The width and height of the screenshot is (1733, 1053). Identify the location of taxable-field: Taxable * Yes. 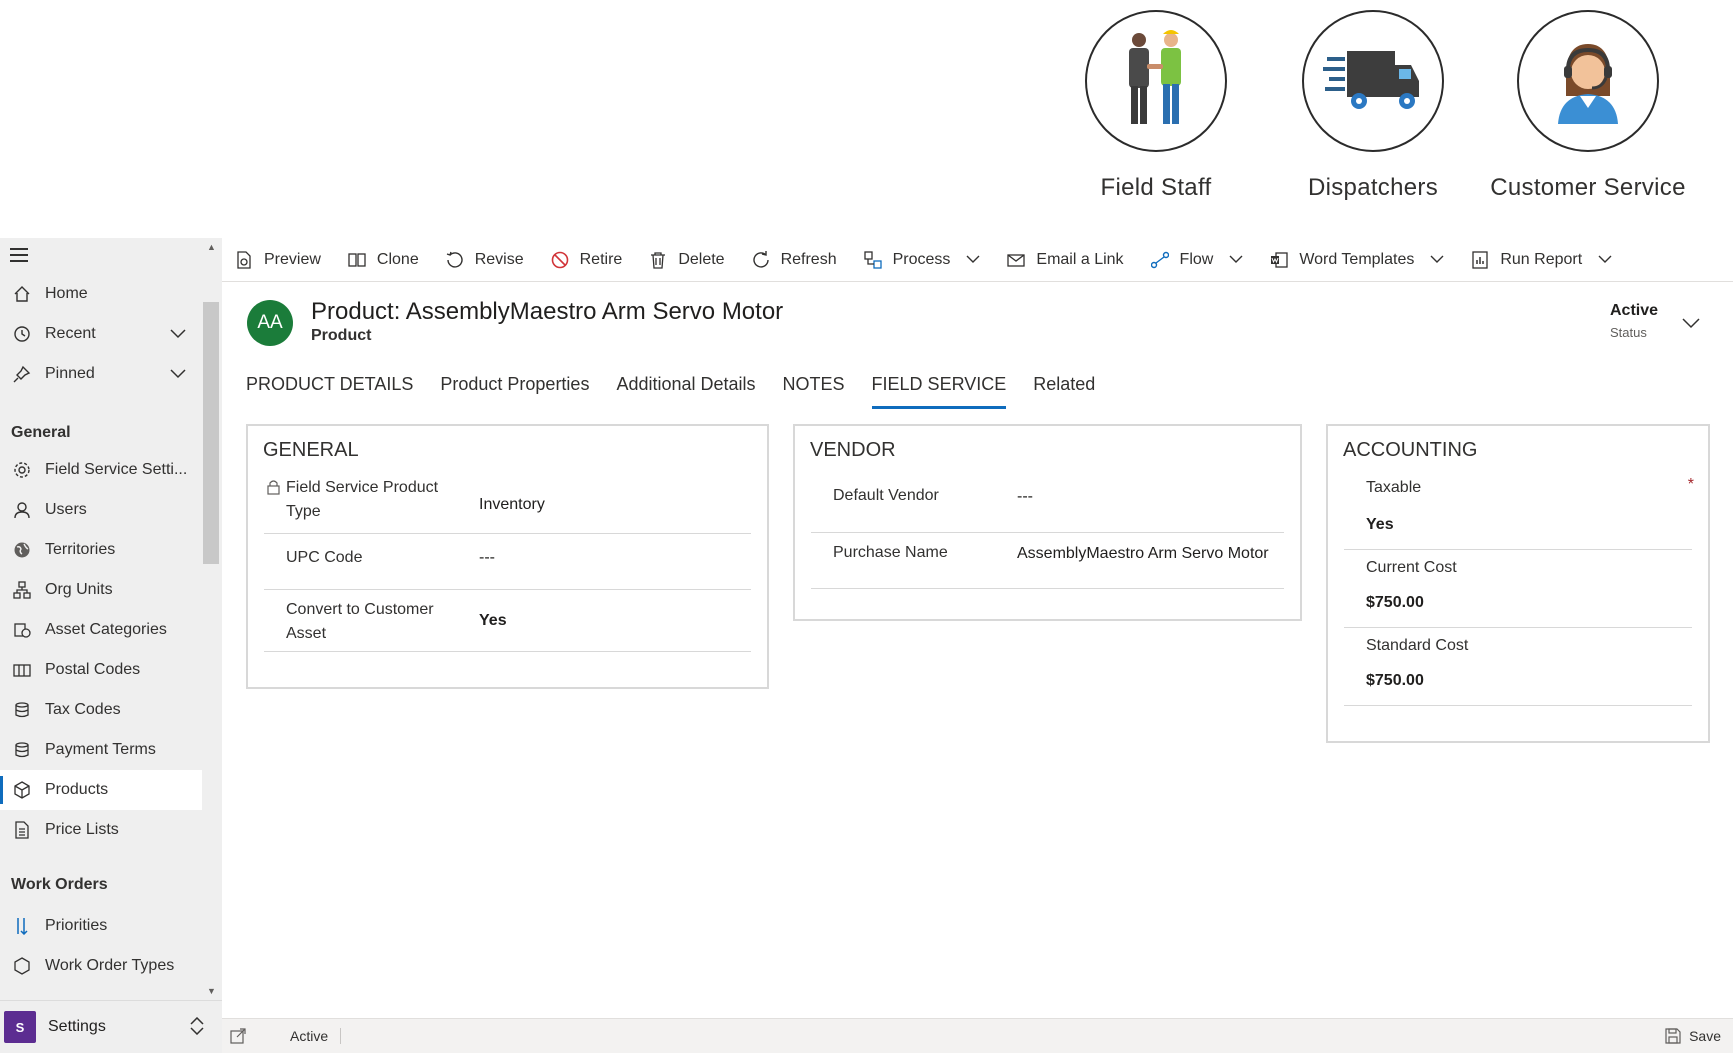
(1519, 513).